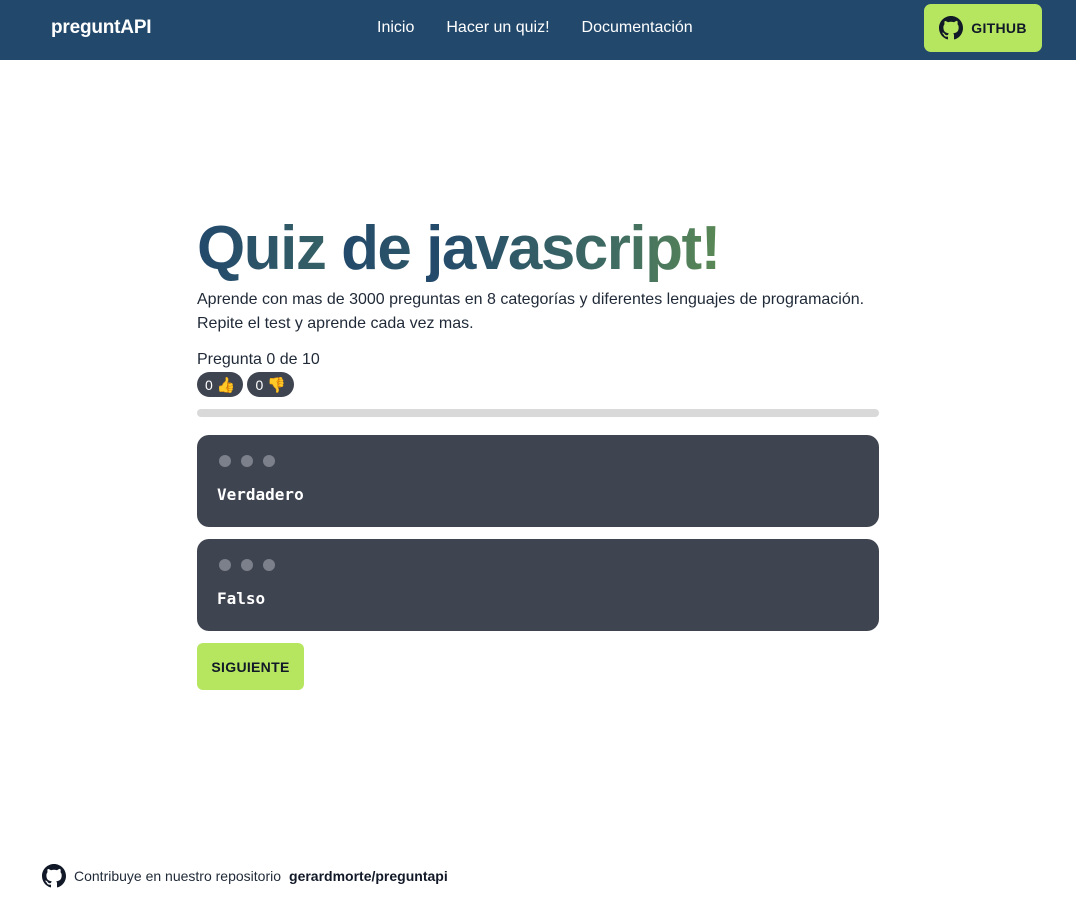  Describe the element at coordinates (226, 385) in the screenshot. I see `thumbs-up-icon: 👍` at that location.